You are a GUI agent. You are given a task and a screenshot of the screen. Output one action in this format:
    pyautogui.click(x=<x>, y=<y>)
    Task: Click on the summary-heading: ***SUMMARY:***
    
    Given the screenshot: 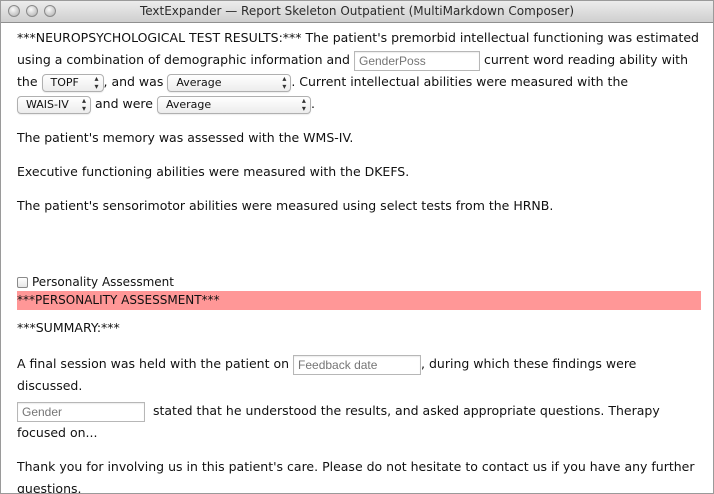 What is the action you would take?
    pyautogui.click(x=68, y=327)
    